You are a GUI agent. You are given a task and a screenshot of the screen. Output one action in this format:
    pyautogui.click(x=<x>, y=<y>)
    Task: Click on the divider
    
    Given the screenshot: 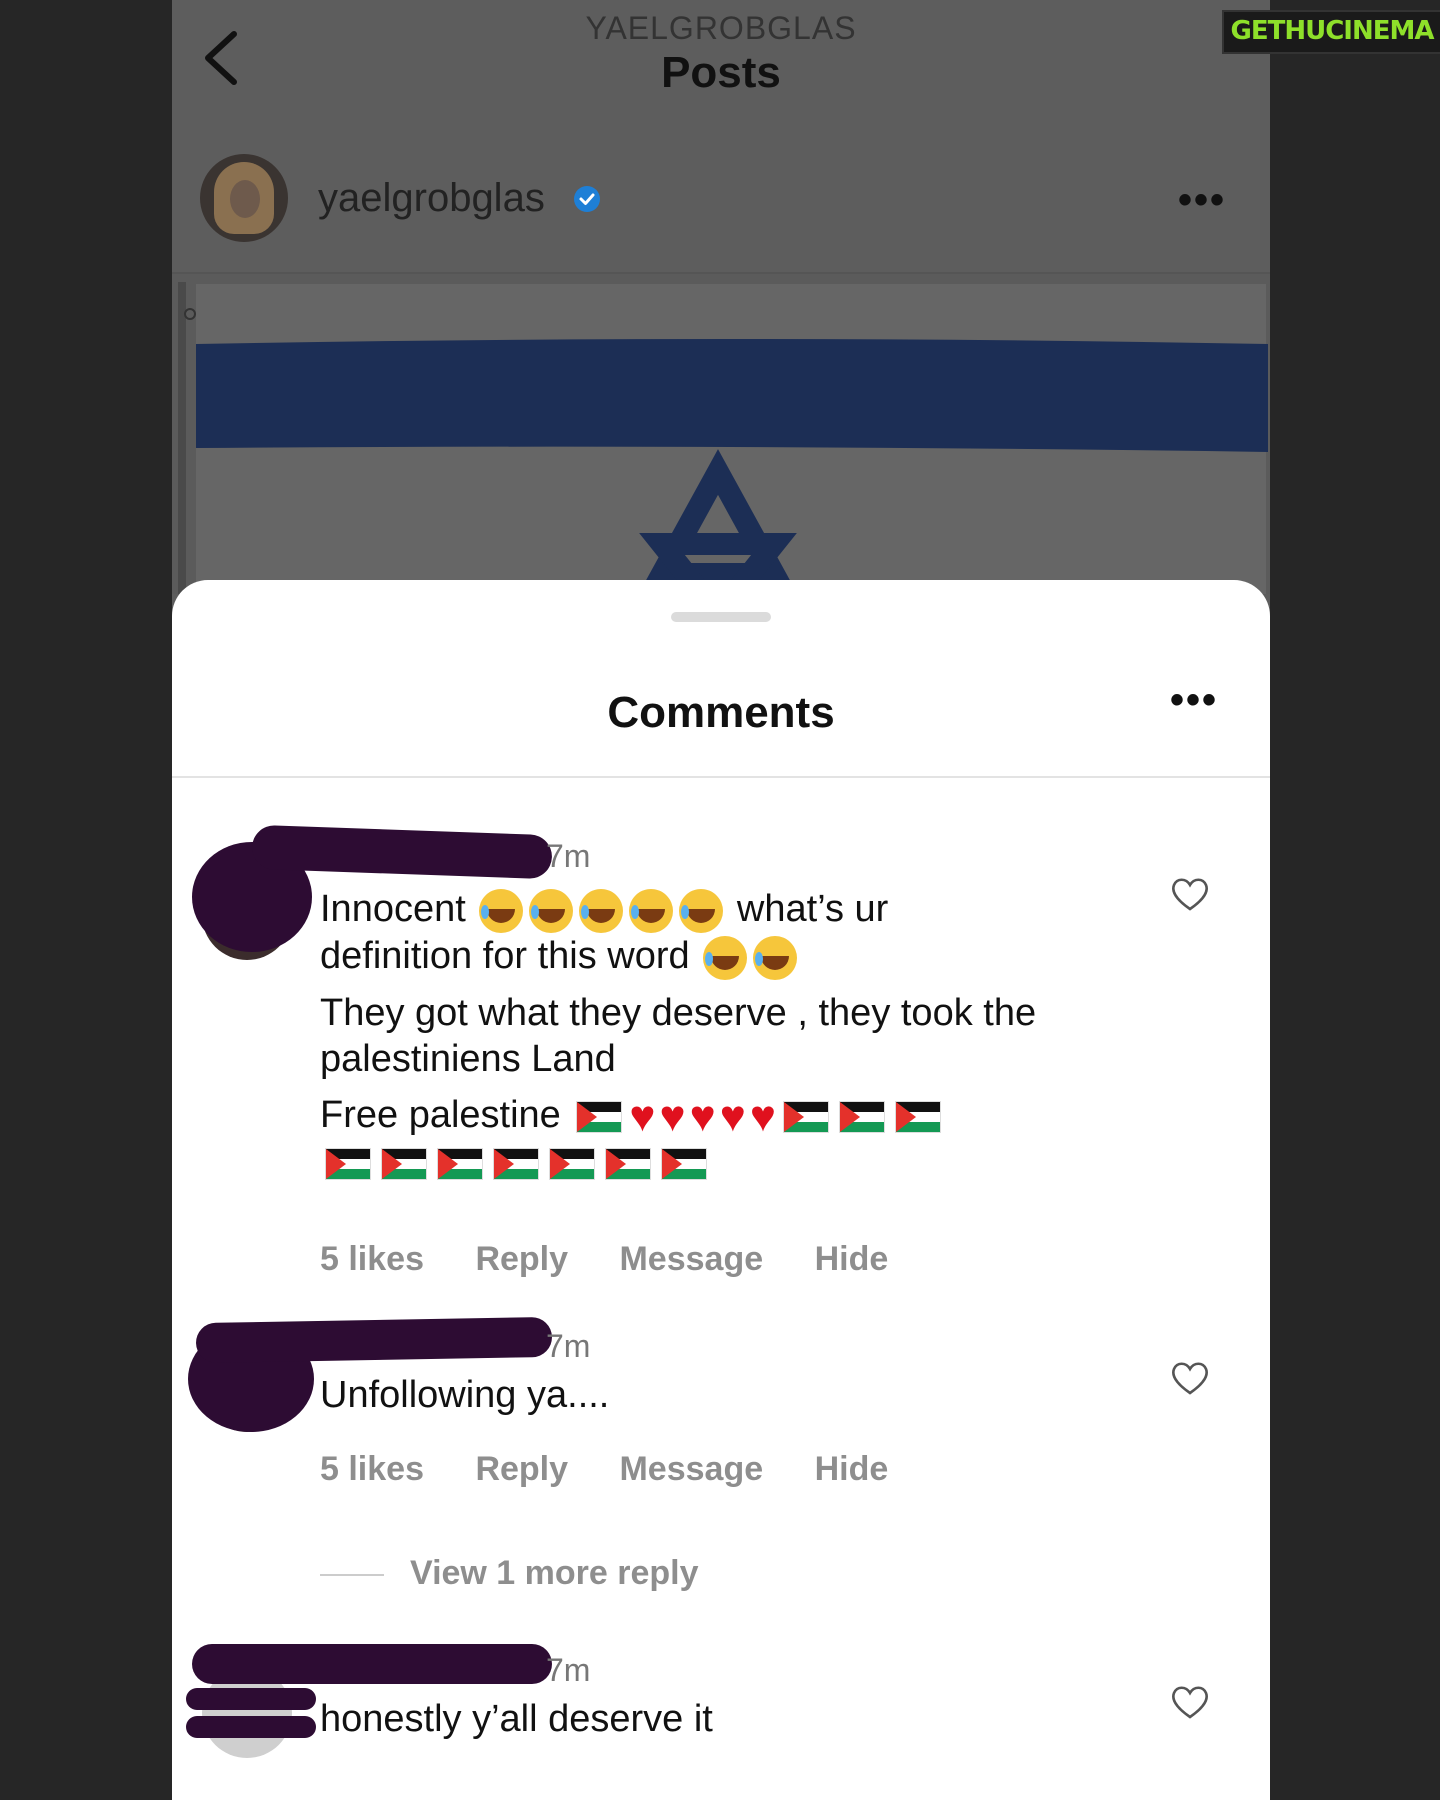 What is the action you would take?
    pyautogui.click(x=721, y=777)
    